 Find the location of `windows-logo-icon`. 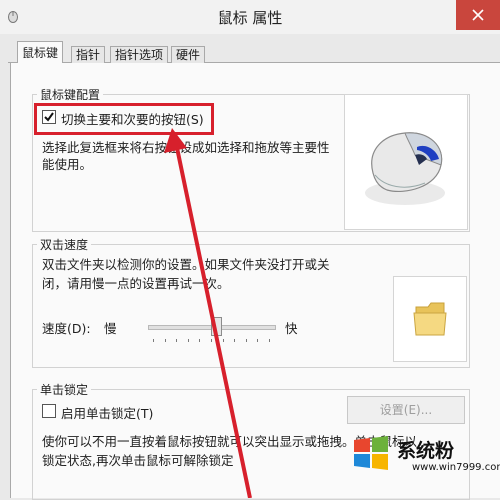

windows-logo-icon is located at coordinates (371, 453).